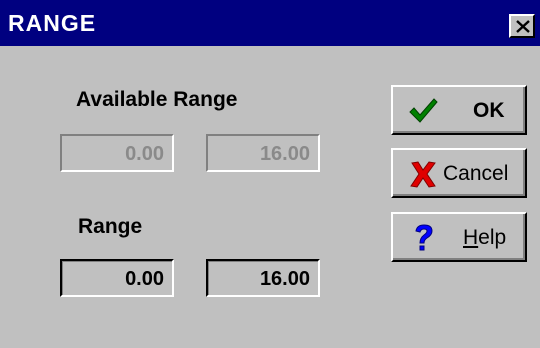 The height and width of the screenshot is (348, 540). Describe the element at coordinates (423, 110) in the screenshot. I see `checkmark-icon` at that location.